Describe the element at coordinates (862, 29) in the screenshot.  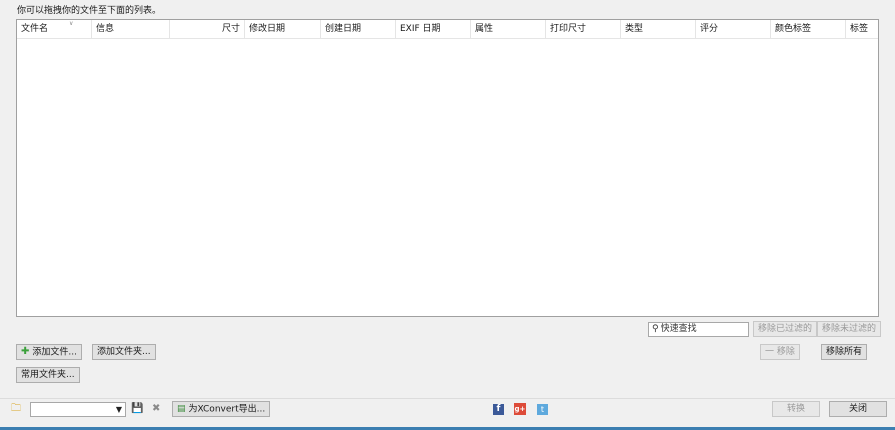
I see `column-header-tags: 标签` at that location.